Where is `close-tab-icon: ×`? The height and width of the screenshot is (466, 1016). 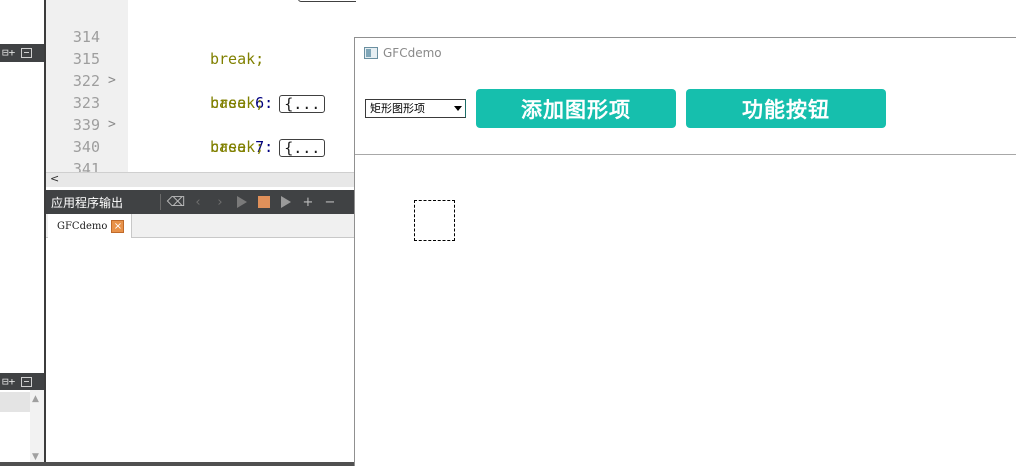 close-tab-icon: × is located at coordinates (118, 226).